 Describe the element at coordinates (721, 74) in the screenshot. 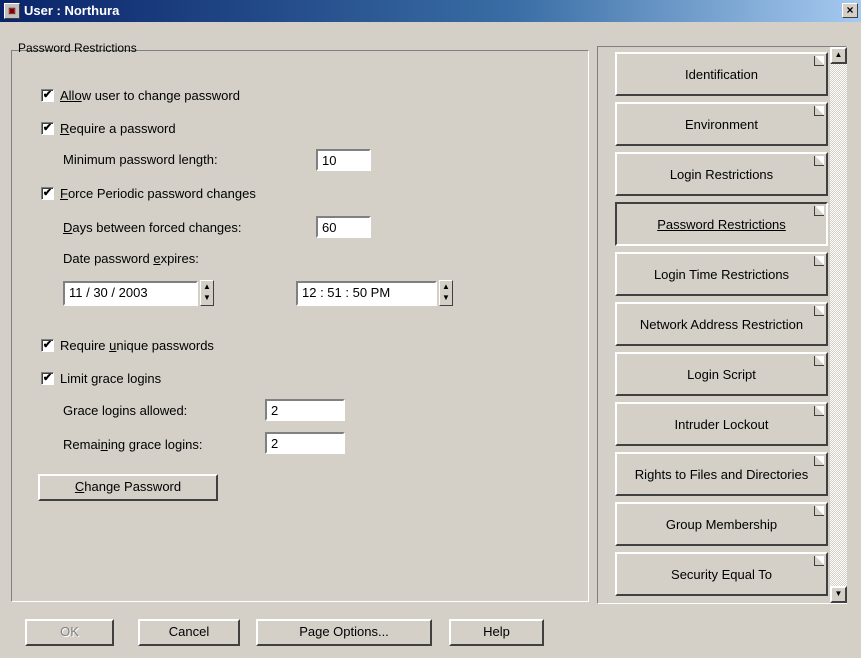

I see `page-tab-identification: Identification` at that location.